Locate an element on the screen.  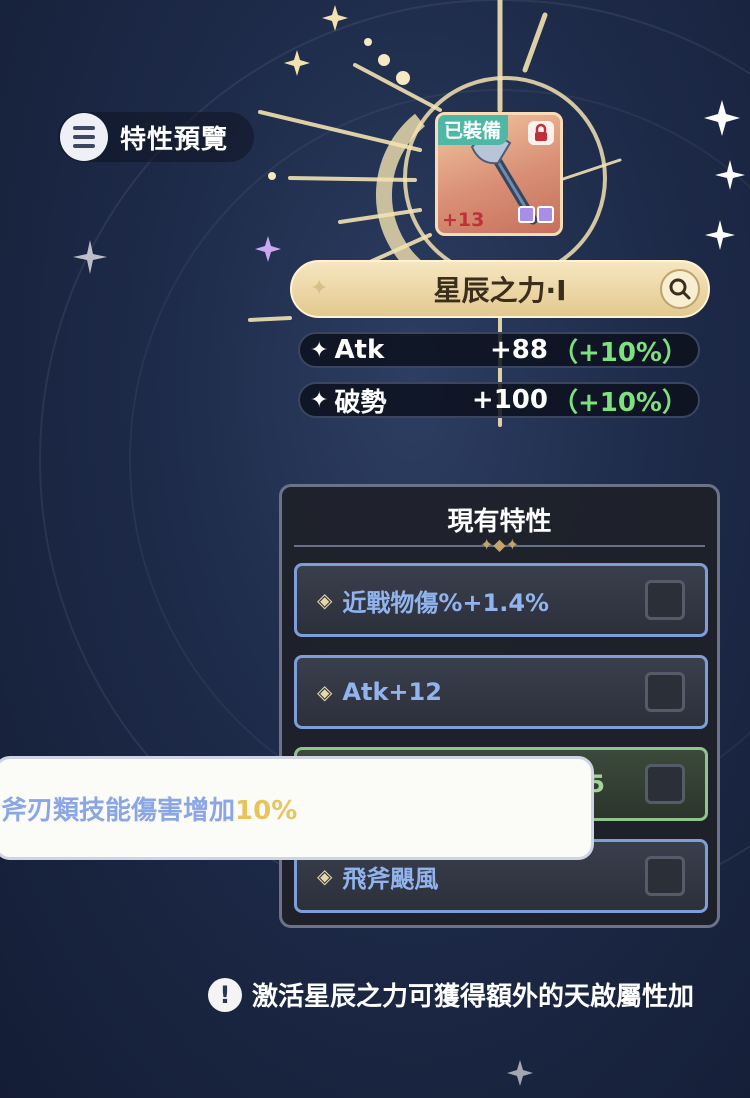
sparkle-icon: ✦ is located at coordinates (319, 288).